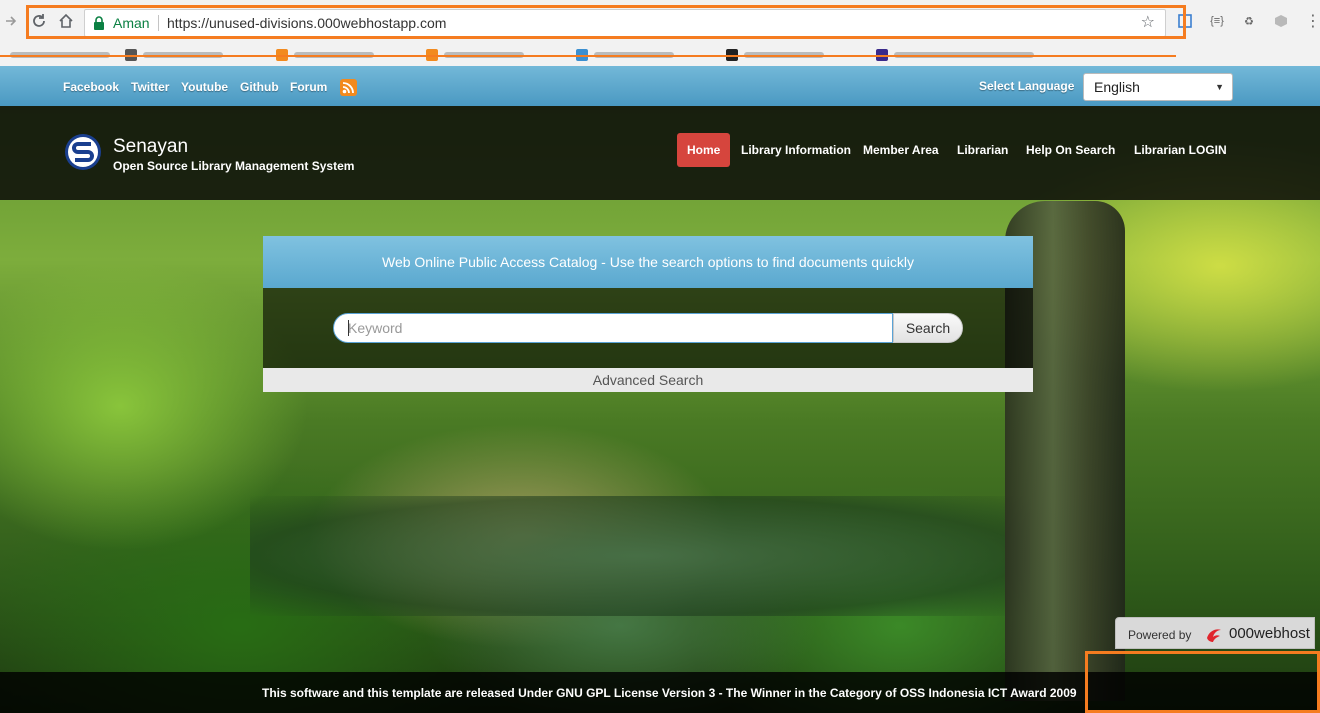  What do you see at coordinates (1180, 150) in the screenshot?
I see `nav-librarian-login: Librarian LOGIN` at bounding box center [1180, 150].